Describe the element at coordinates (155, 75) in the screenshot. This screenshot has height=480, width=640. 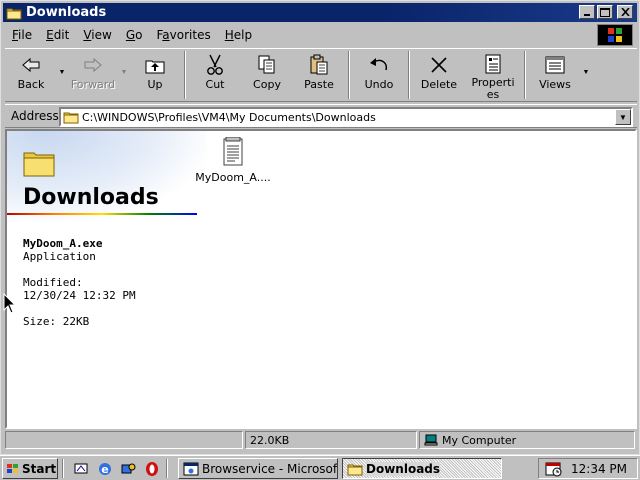
I see `up-button: Up` at that location.